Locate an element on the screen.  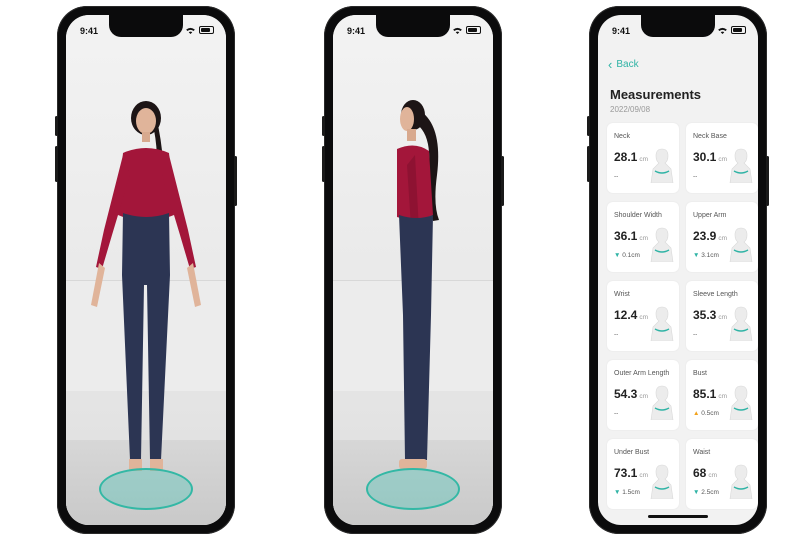
upper-arm-figure-icon is located at coordinates (741, 244).